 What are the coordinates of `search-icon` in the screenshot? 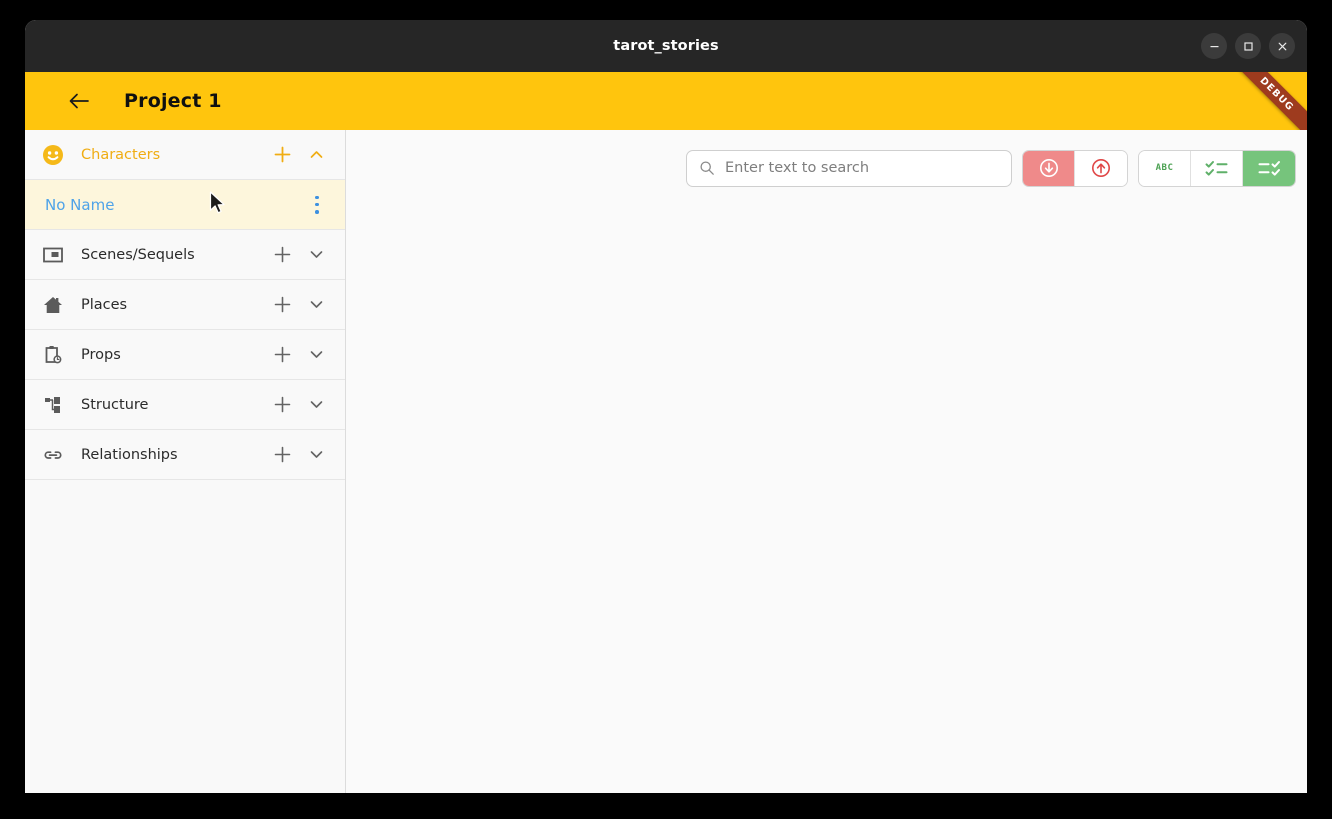 It's located at (707, 168).